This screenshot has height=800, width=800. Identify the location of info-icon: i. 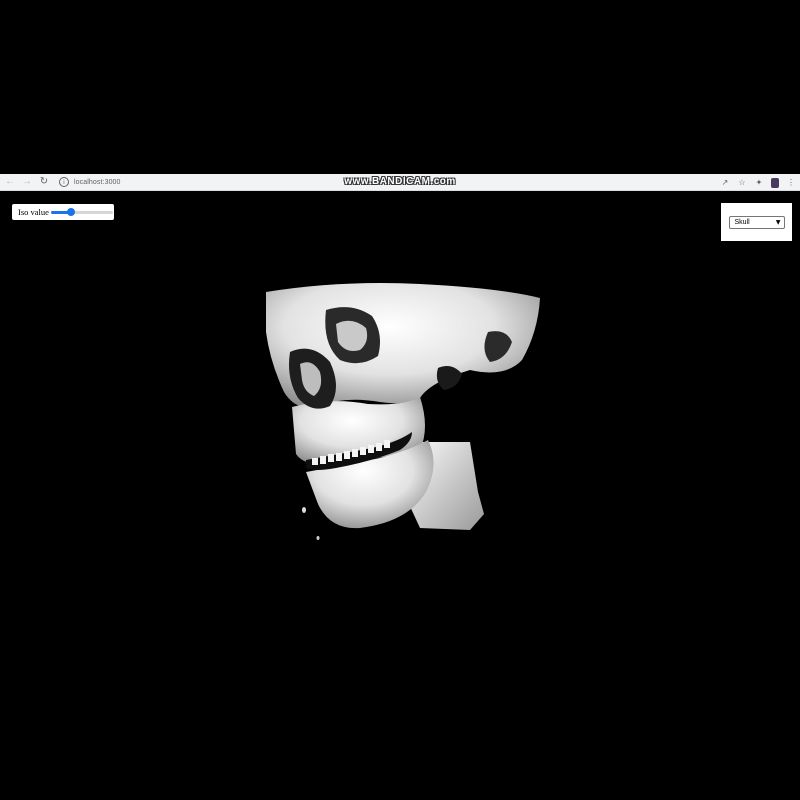
(64, 182).